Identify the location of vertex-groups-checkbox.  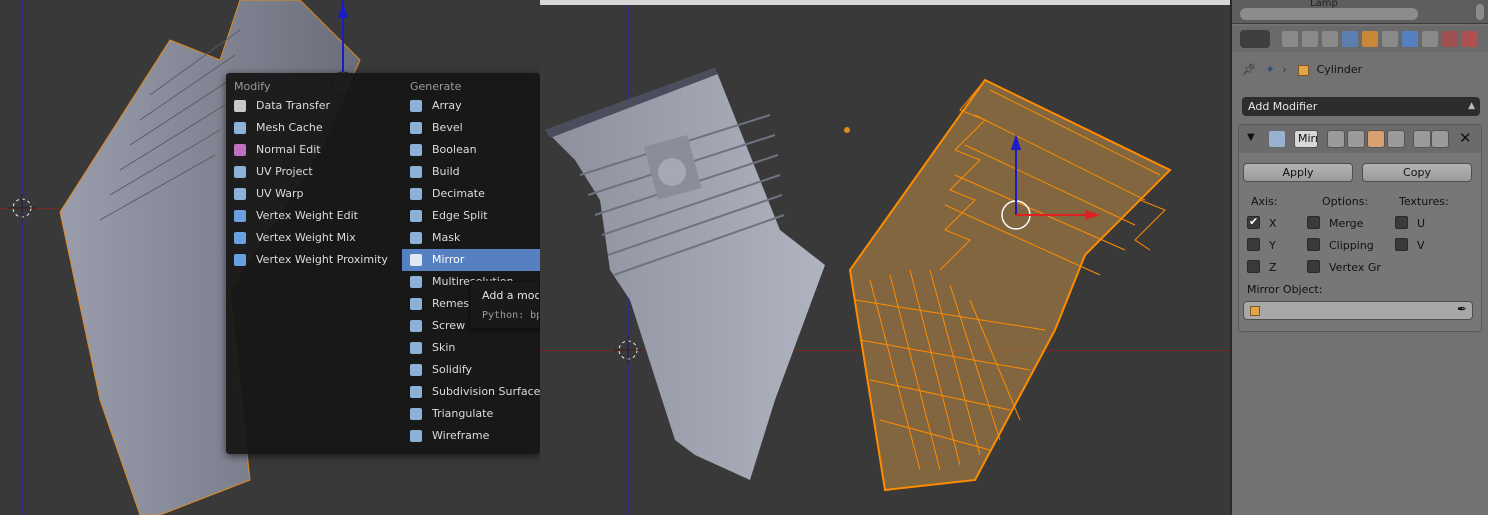
(1313, 266).